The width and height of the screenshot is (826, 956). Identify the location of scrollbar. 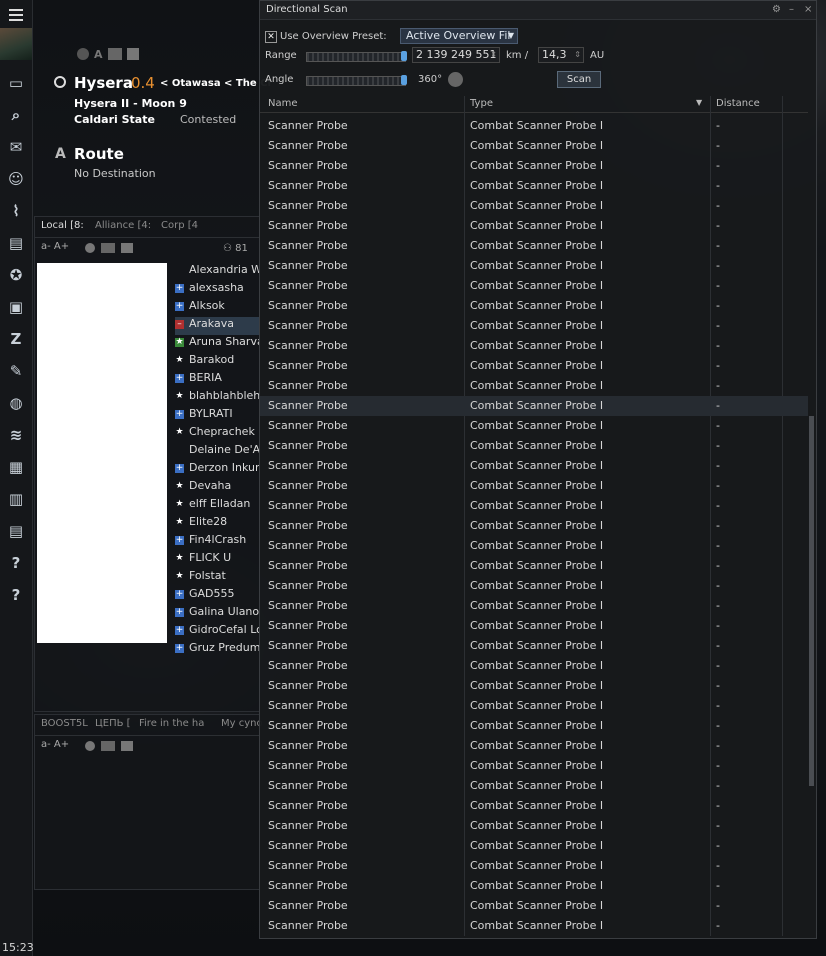
(811, 601).